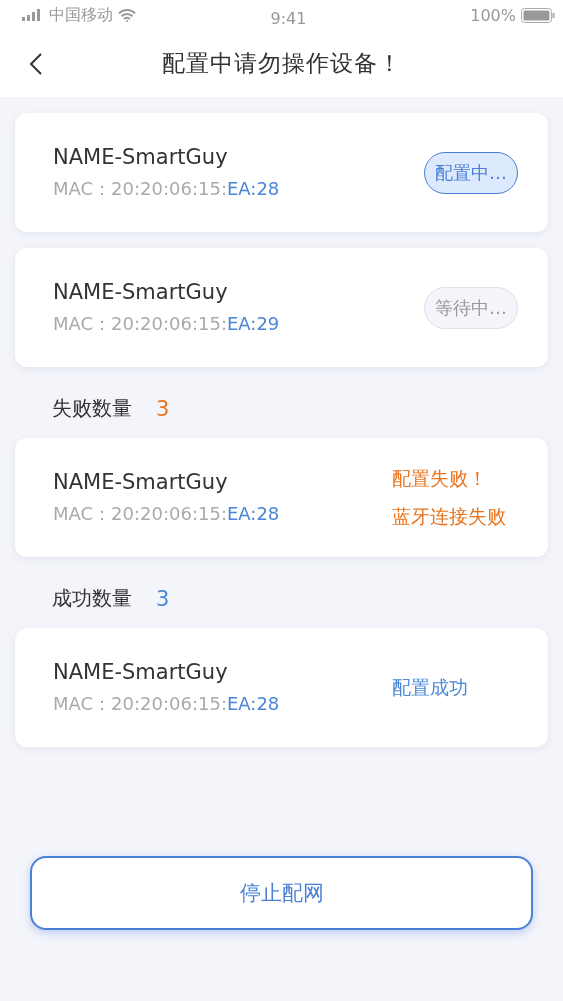 The width and height of the screenshot is (563, 1001). I want to click on wifi-icon, so click(127, 15).